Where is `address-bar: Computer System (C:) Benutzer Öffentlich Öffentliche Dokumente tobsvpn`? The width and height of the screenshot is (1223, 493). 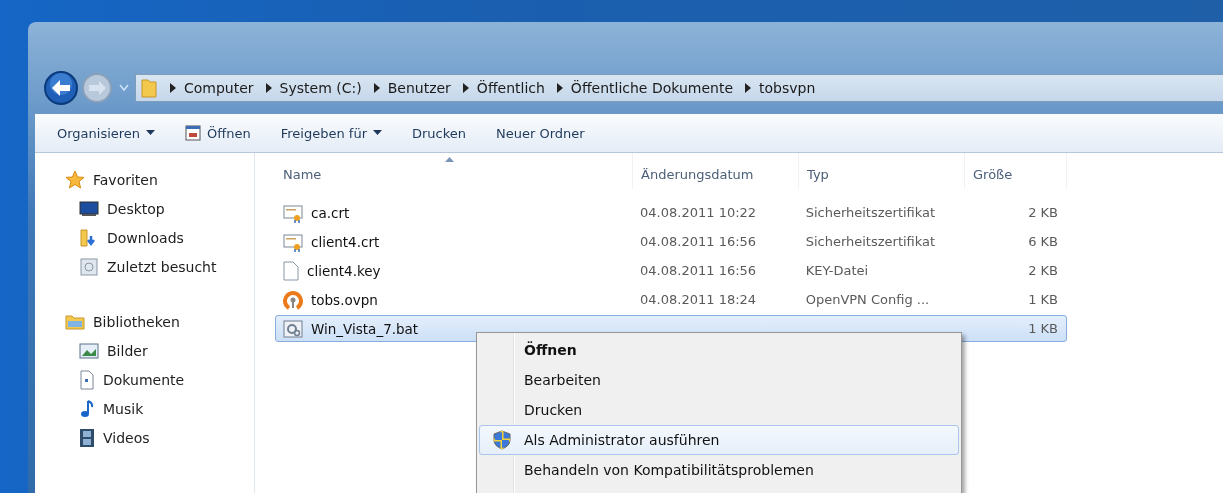 address-bar: Computer System (C:) Benutzer Öffentlich Öffentliche Dokumente tobsvpn is located at coordinates (679, 88).